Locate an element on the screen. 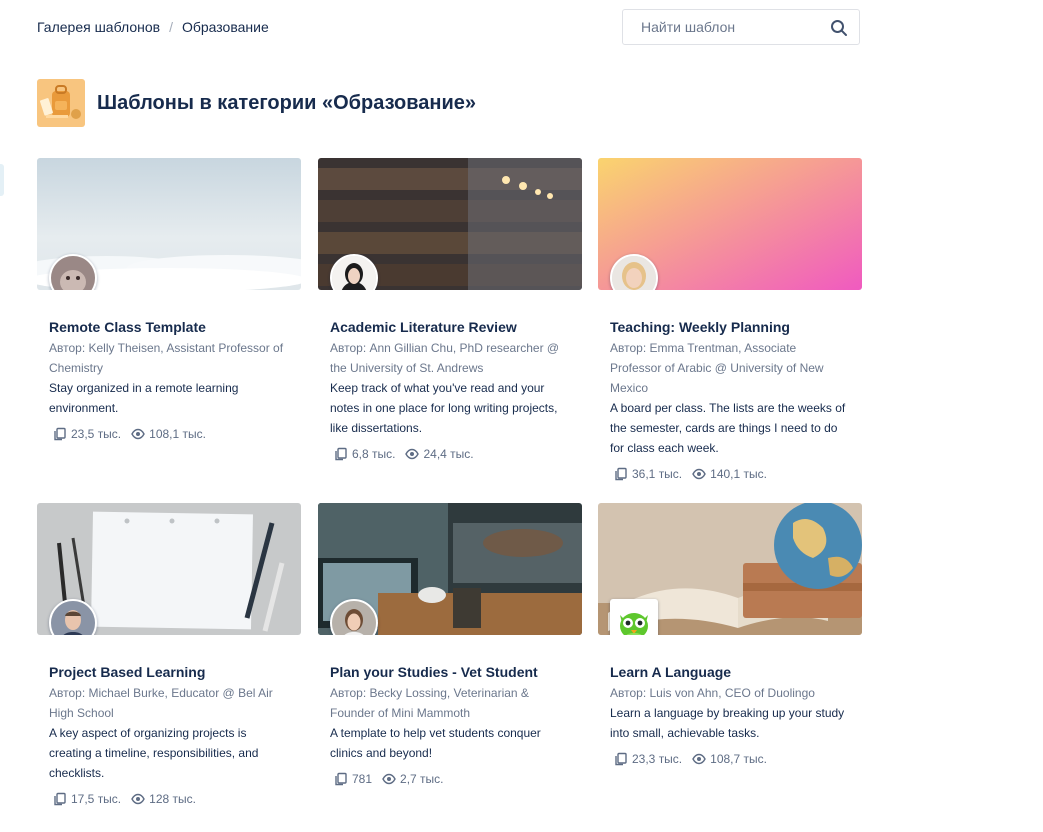 The width and height of the screenshot is (1043, 832). category-header: Шаблоны в категории «Образование» is located at coordinates (256, 103).